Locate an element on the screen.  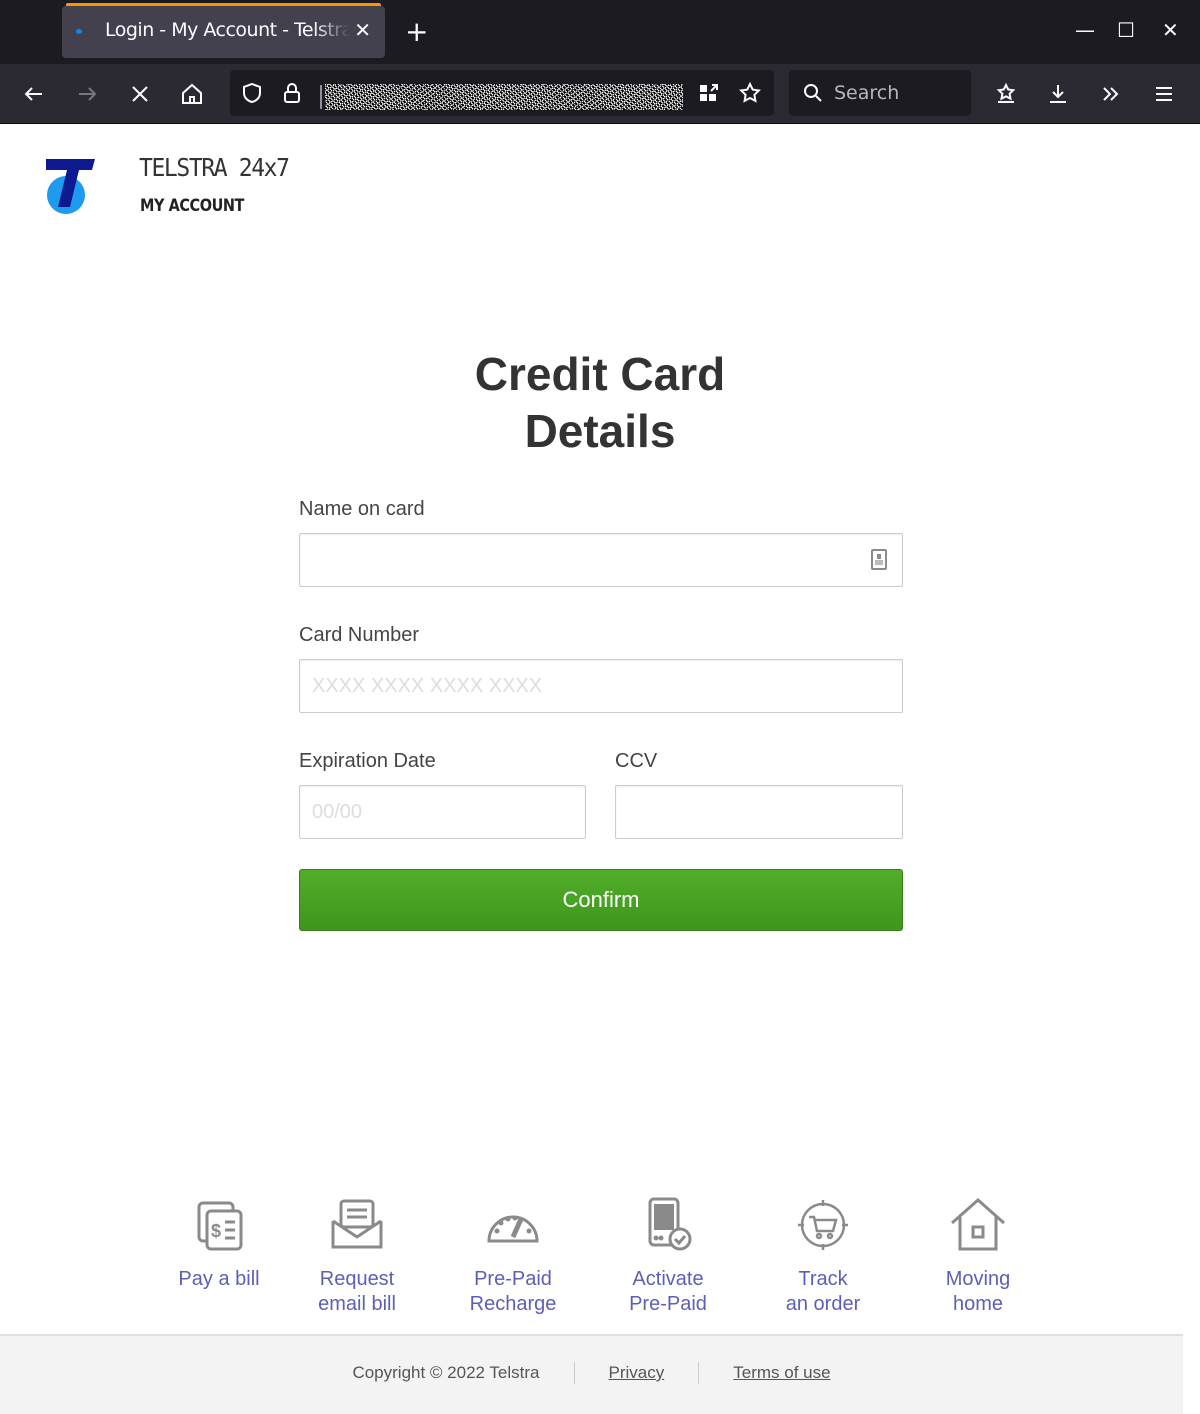
hamburger-menu-icon is located at coordinates (1164, 94).